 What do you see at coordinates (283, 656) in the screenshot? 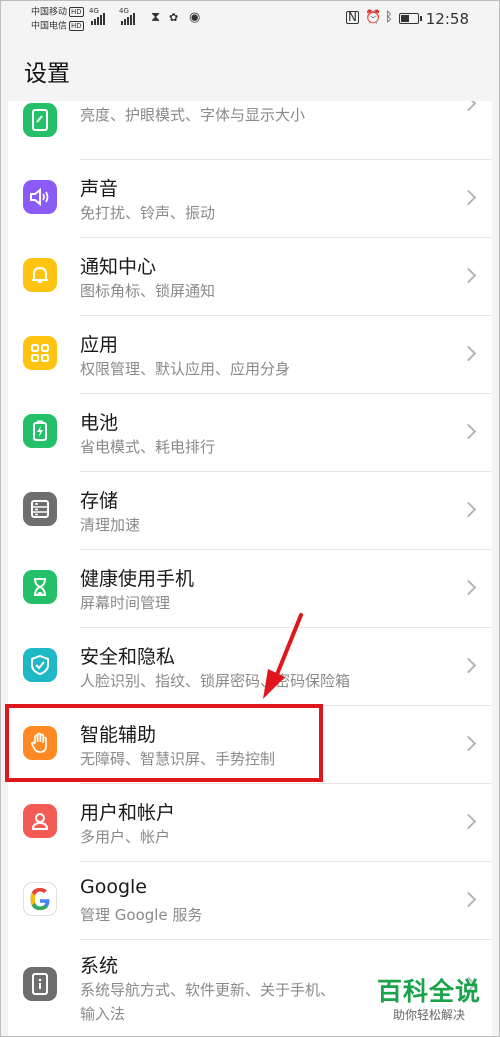
I see `annotation-arrow` at bounding box center [283, 656].